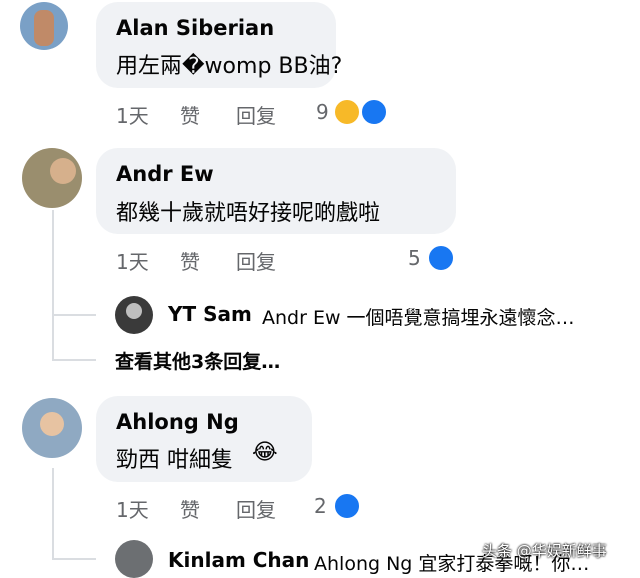 This screenshot has height=578, width=640. Describe the element at coordinates (347, 112) in the screenshot. I see `haha-reaction-icon` at that location.